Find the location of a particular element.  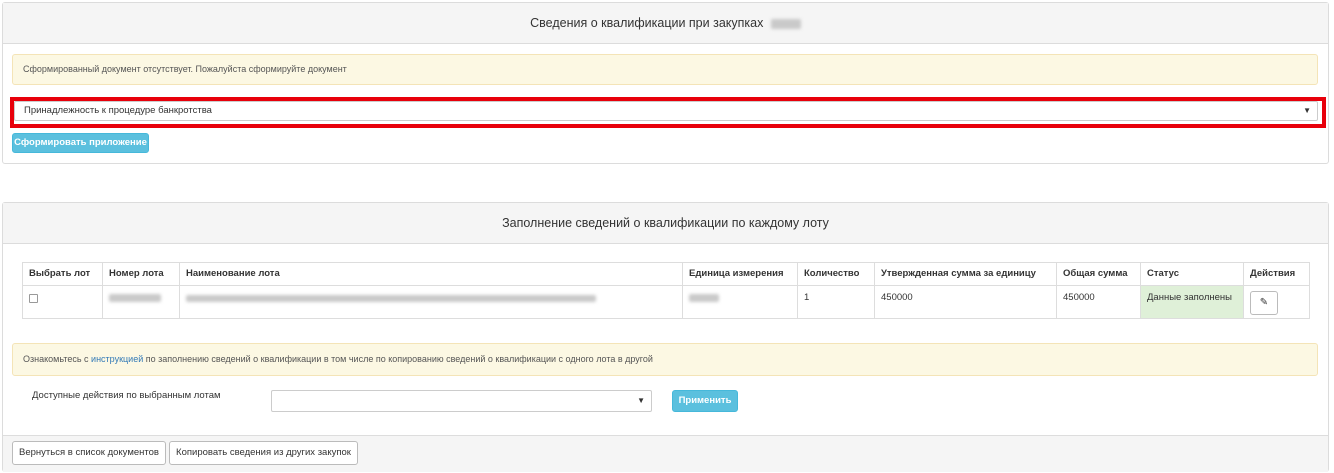

dropdown-caret-icon: ▼ is located at coordinates (641, 400).